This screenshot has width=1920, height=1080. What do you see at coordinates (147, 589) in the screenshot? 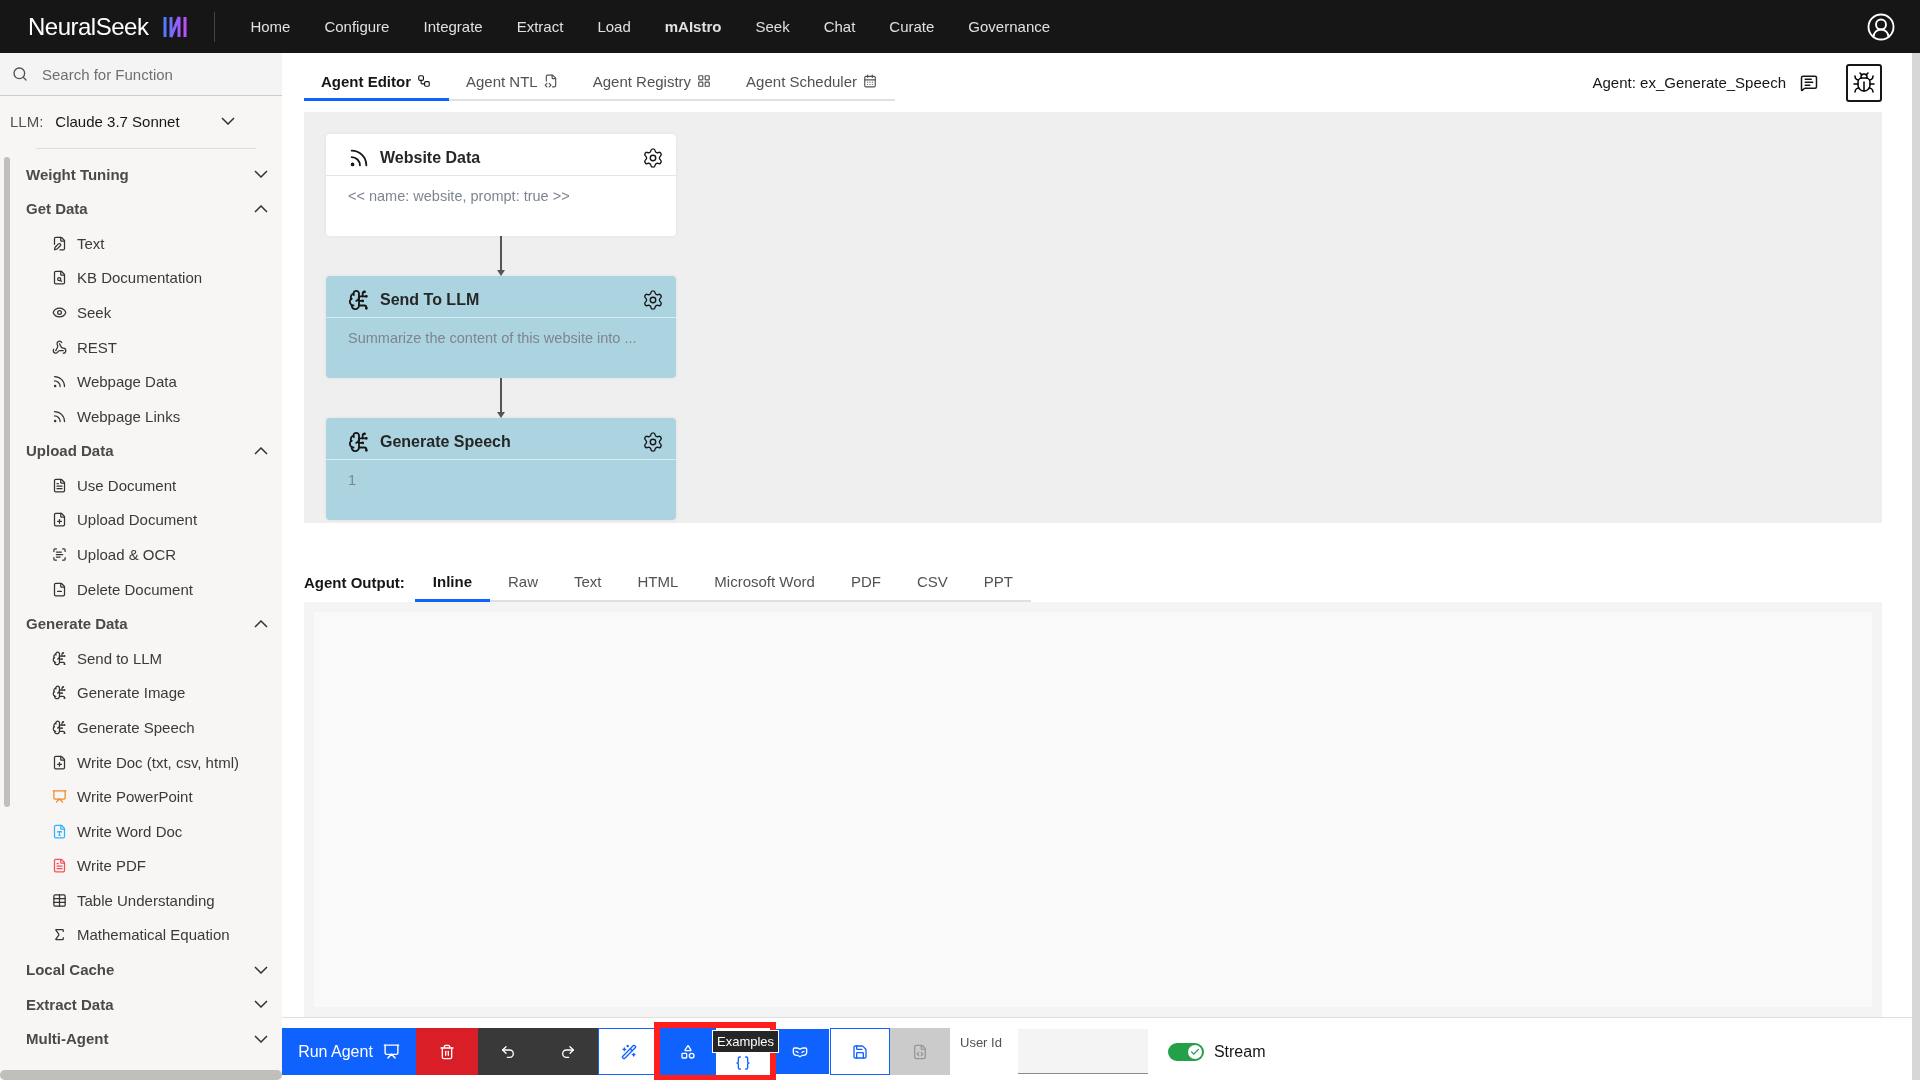
I see `function-item: Delete Document` at bounding box center [147, 589].